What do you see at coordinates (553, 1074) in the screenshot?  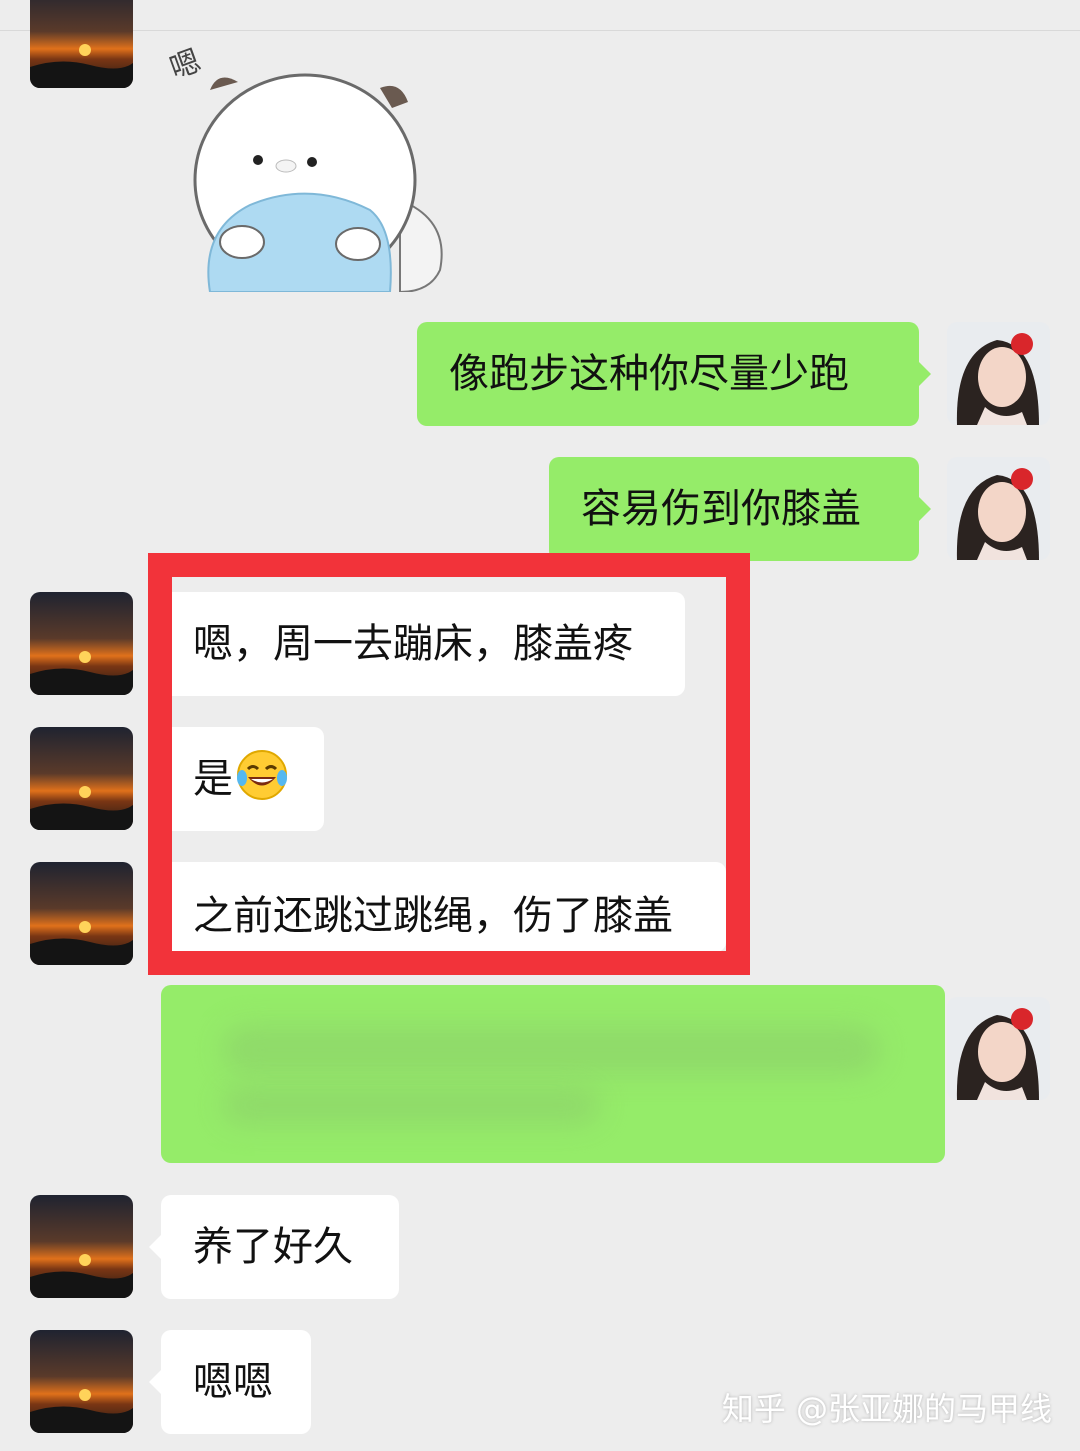 I see `blurred-message-bubble` at bounding box center [553, 1074].